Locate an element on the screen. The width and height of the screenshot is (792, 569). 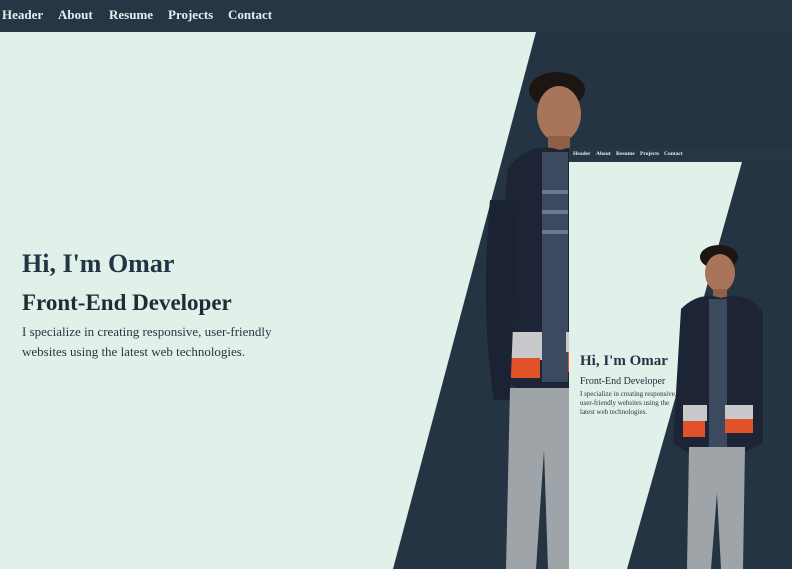
top-nav: Header About Resume Projects Contact is located at coordinates (396, 16).